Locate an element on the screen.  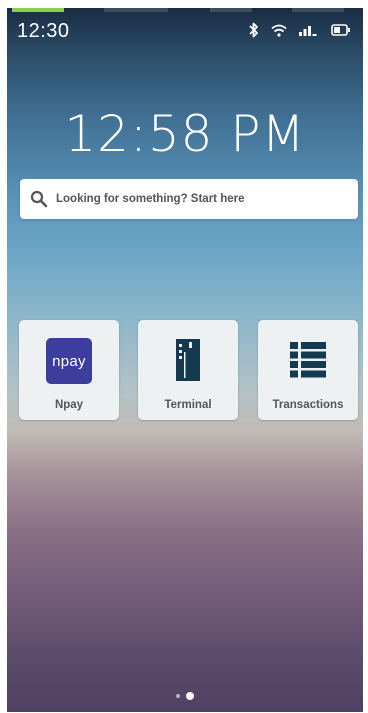
bluetooth-icon is located at coordinates (254, 30).